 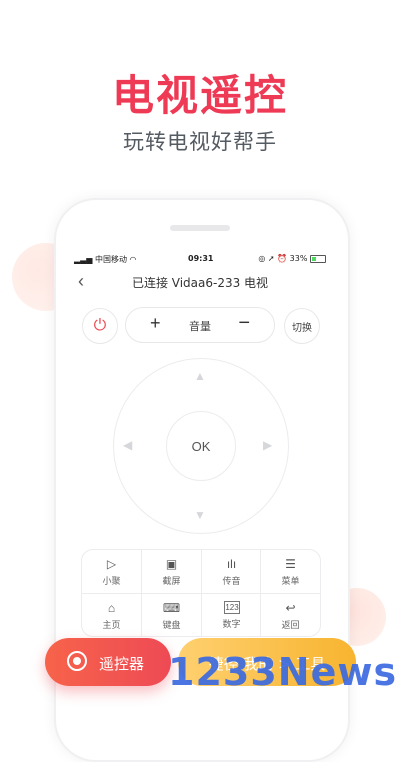 I want to click on status-right: ◎ ➚ ⏰ 33%, so click(x=292, y=258).